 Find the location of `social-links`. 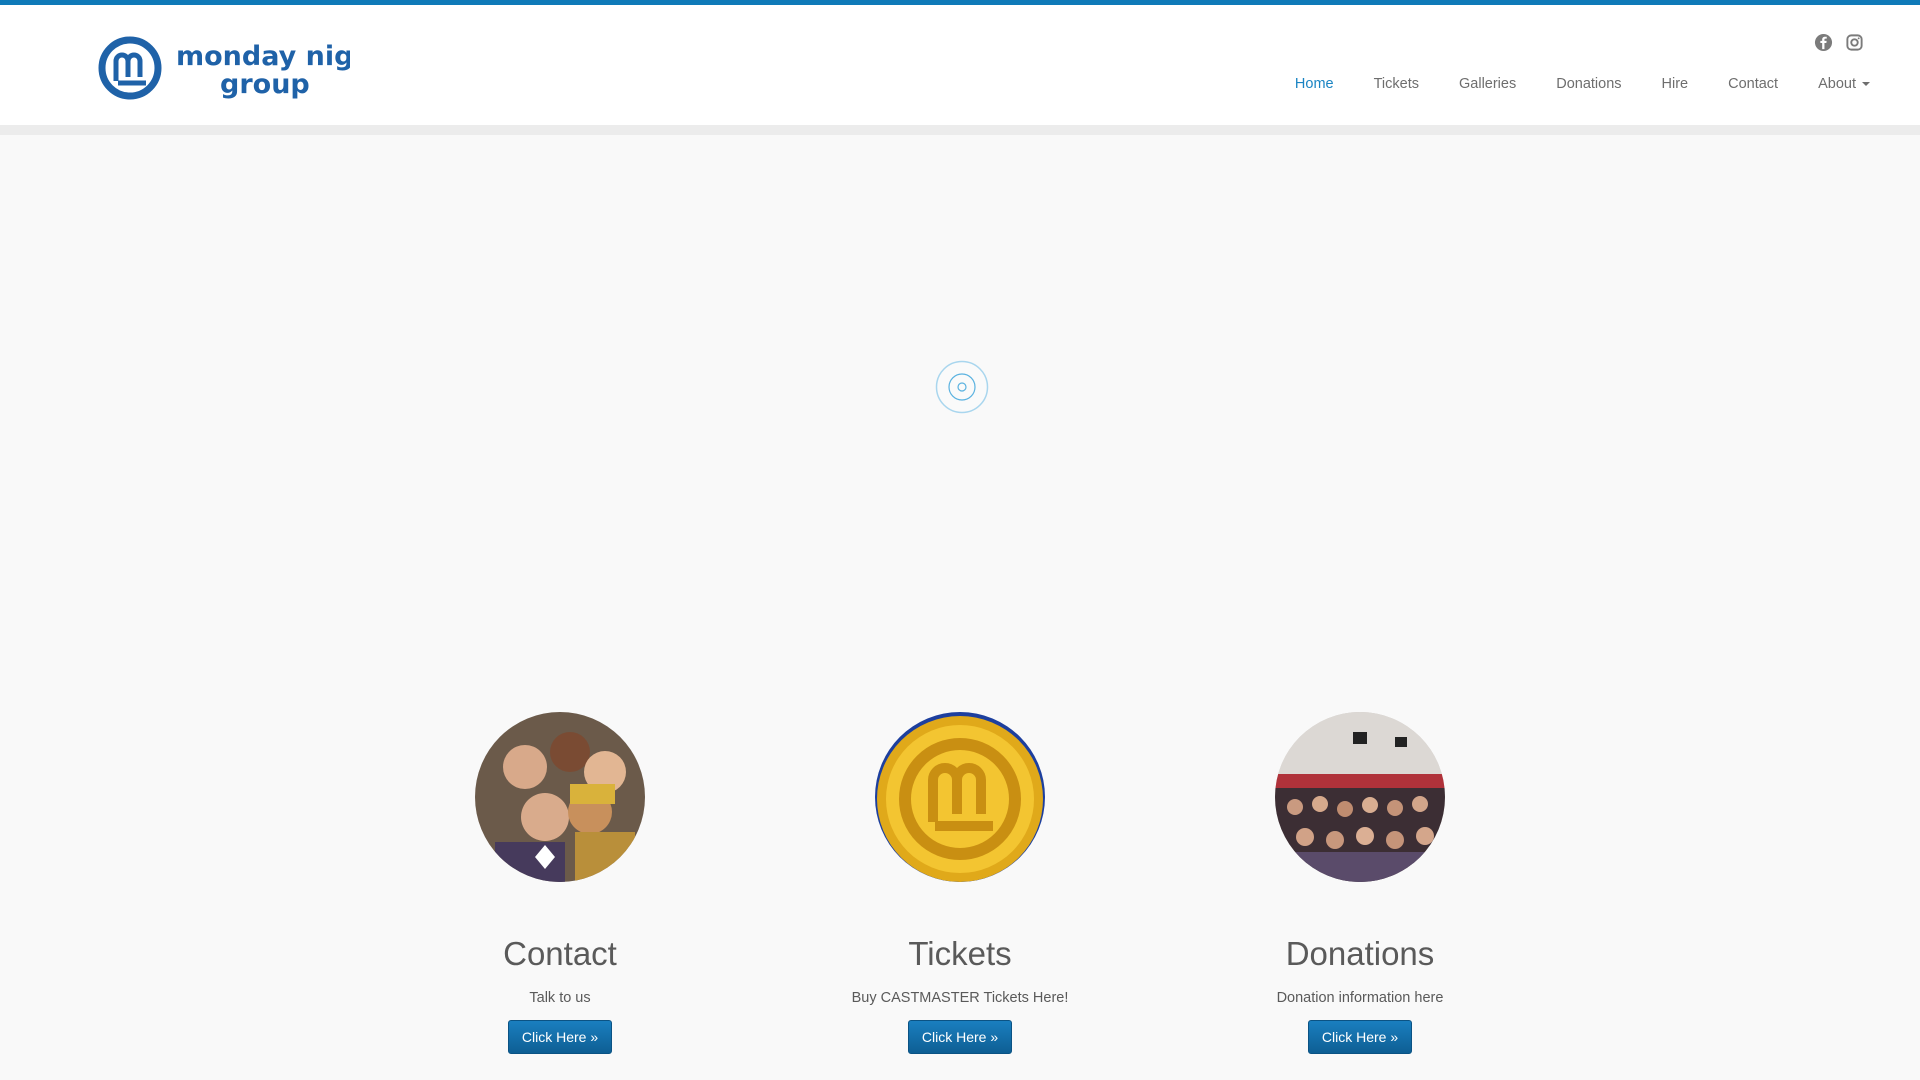

social-links is located at coordinates (1839, 42).